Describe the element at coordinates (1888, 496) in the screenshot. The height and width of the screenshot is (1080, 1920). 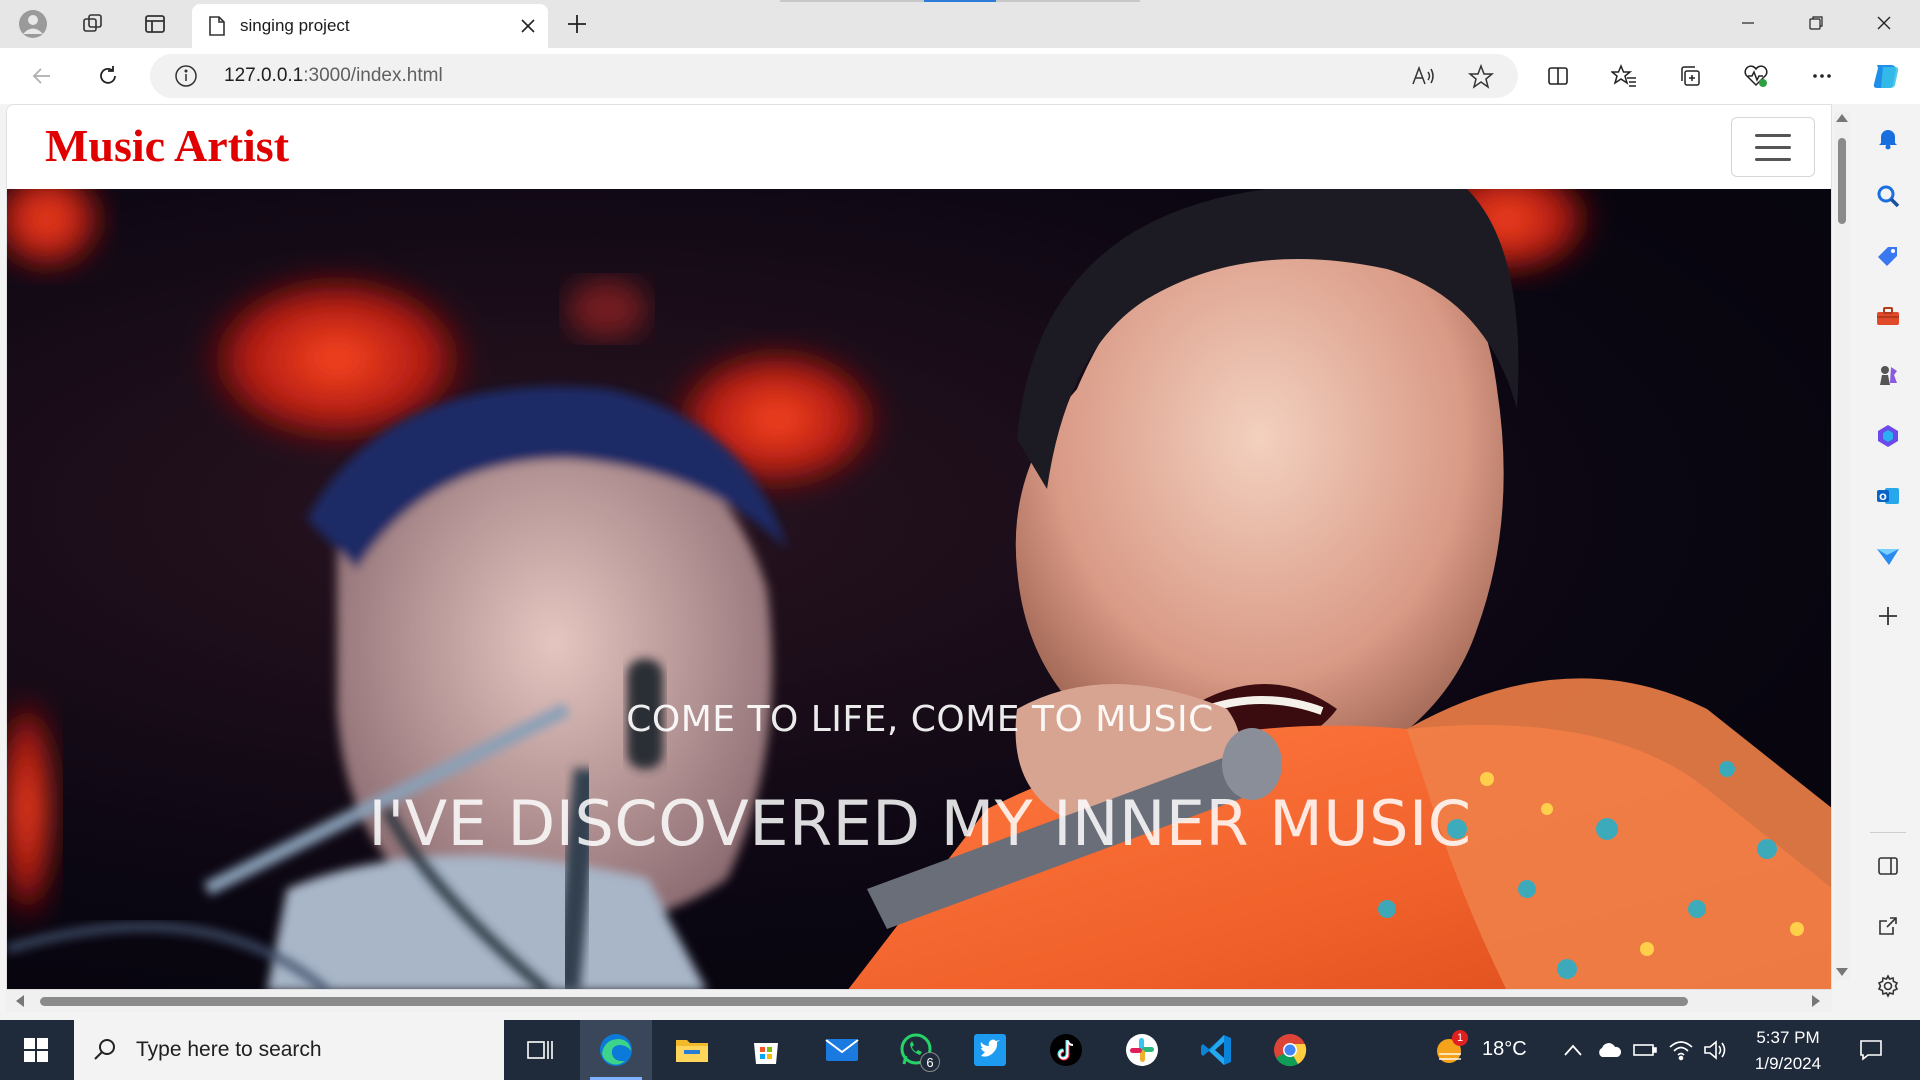
I see `sidebar-outlook: O` at that location.